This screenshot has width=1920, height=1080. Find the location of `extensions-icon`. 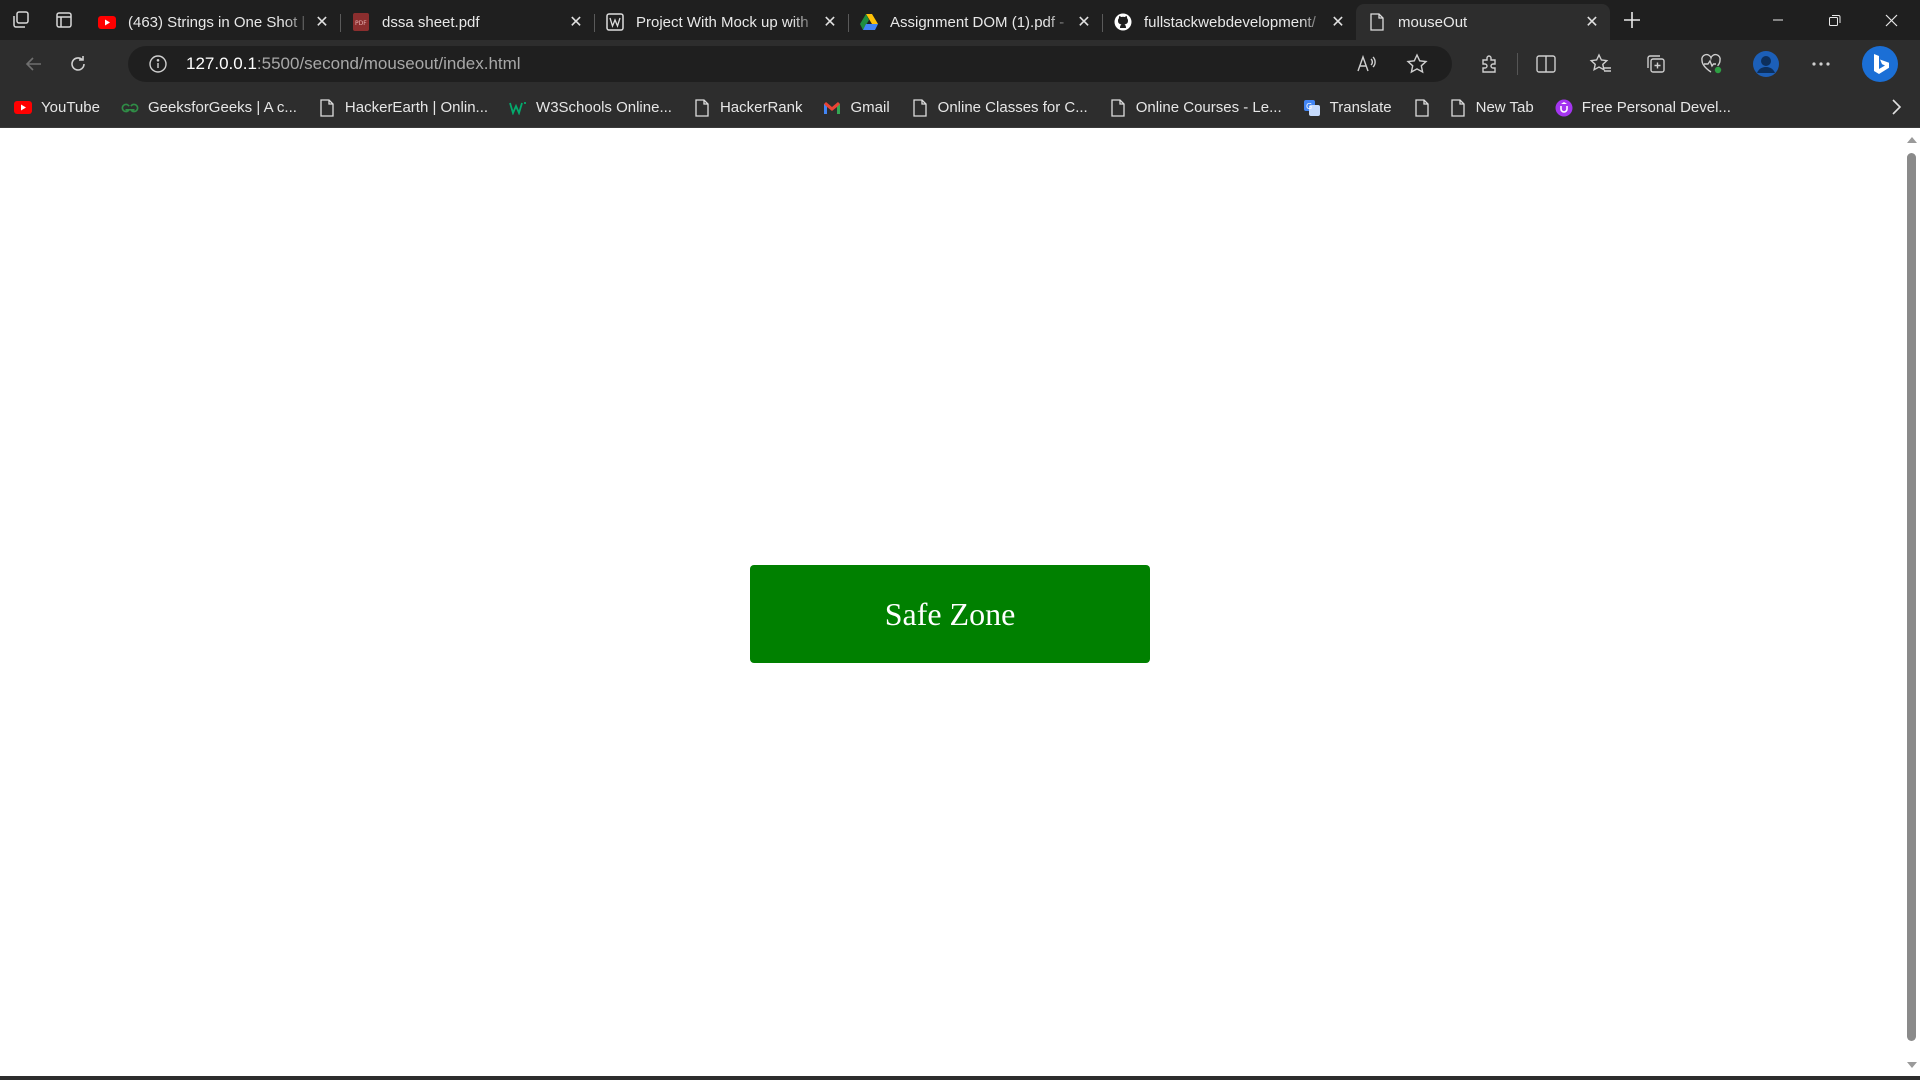

extensions-icon is located at coordinates (1489, 64).